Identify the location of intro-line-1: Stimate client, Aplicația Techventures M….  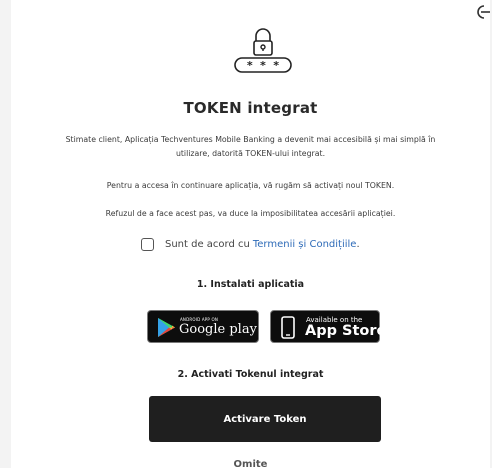
(250, 139).